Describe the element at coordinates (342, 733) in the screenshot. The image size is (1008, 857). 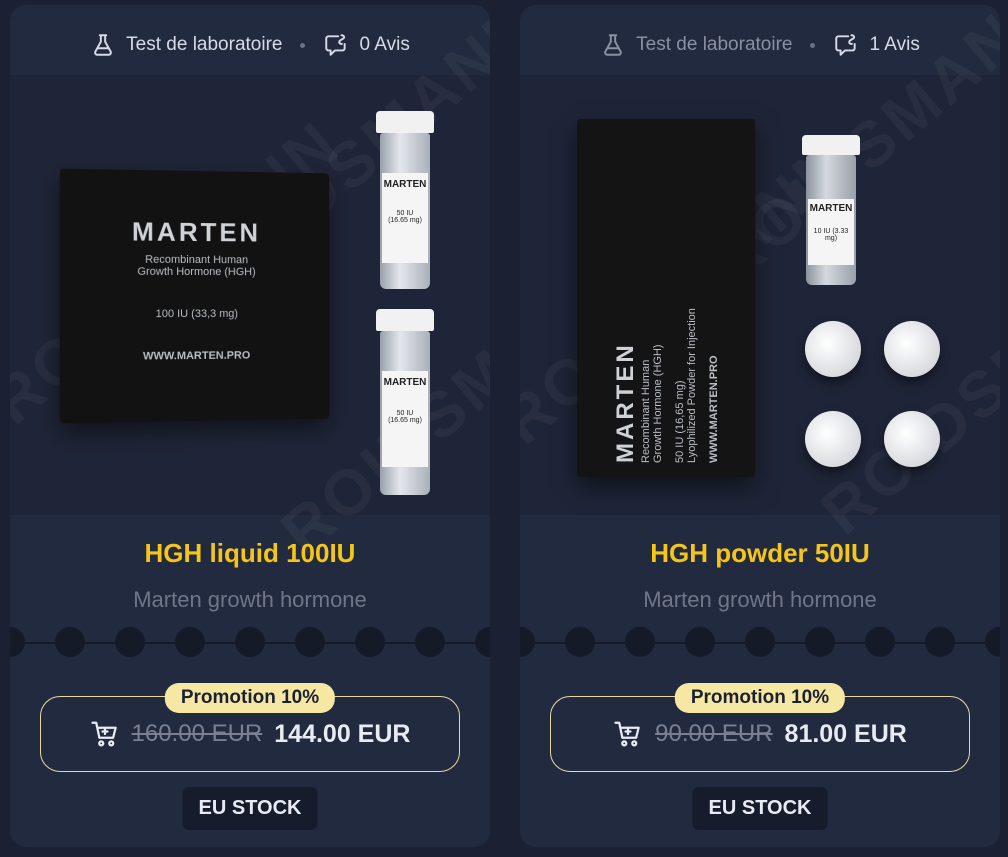
I see `new-price: 144.00 EUR` at that location.